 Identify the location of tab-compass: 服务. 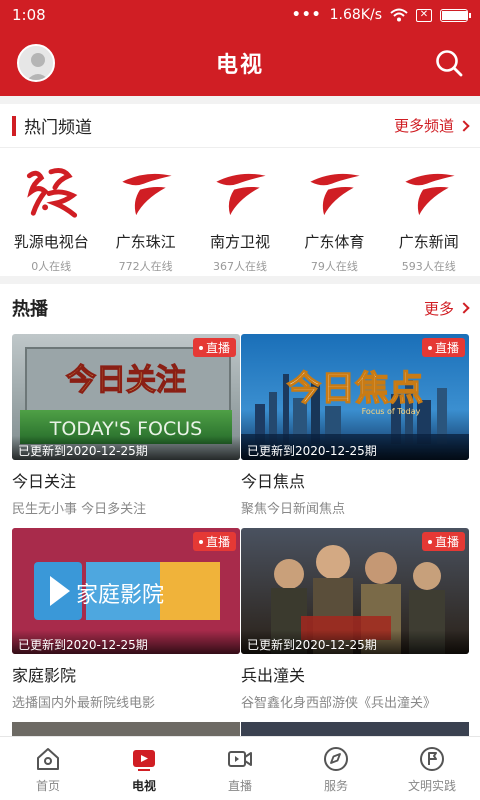
(336, 768).